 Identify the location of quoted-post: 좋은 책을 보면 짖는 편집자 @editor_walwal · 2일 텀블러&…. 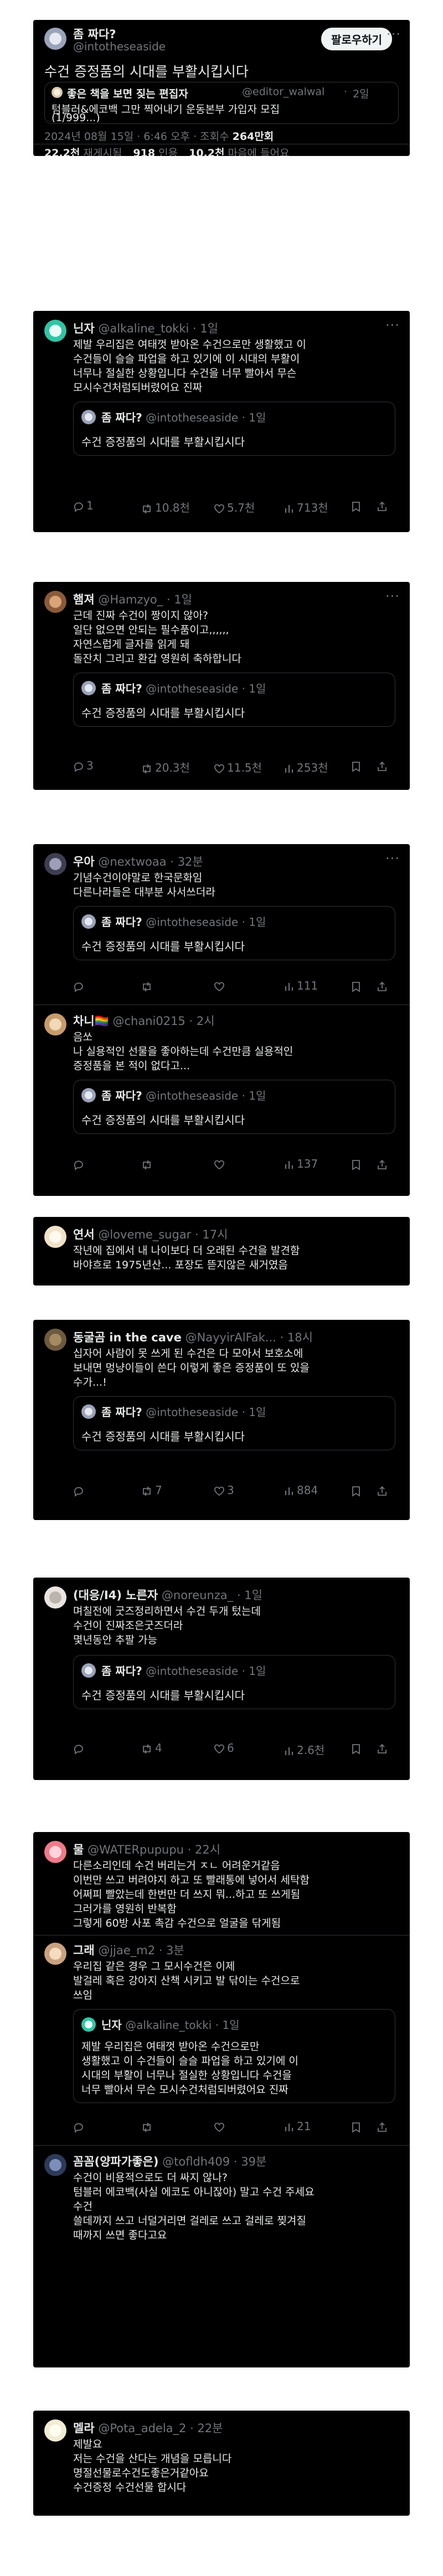
(221, 103).